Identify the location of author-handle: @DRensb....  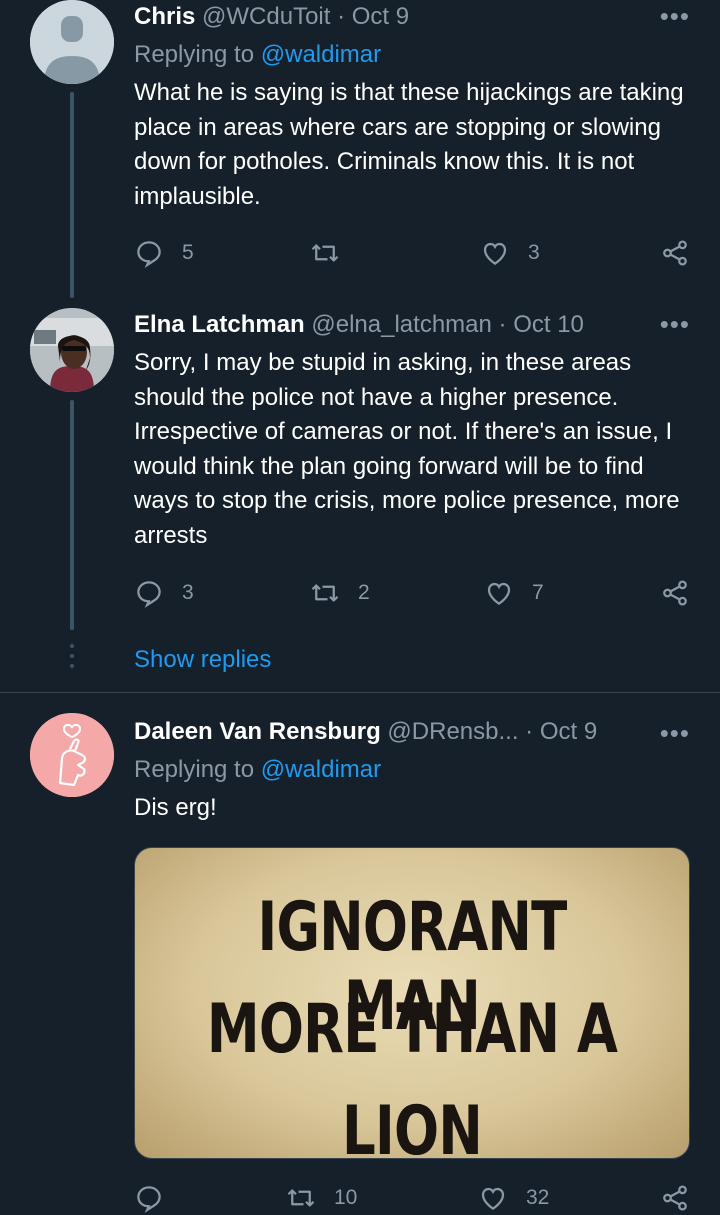
(452, 731).